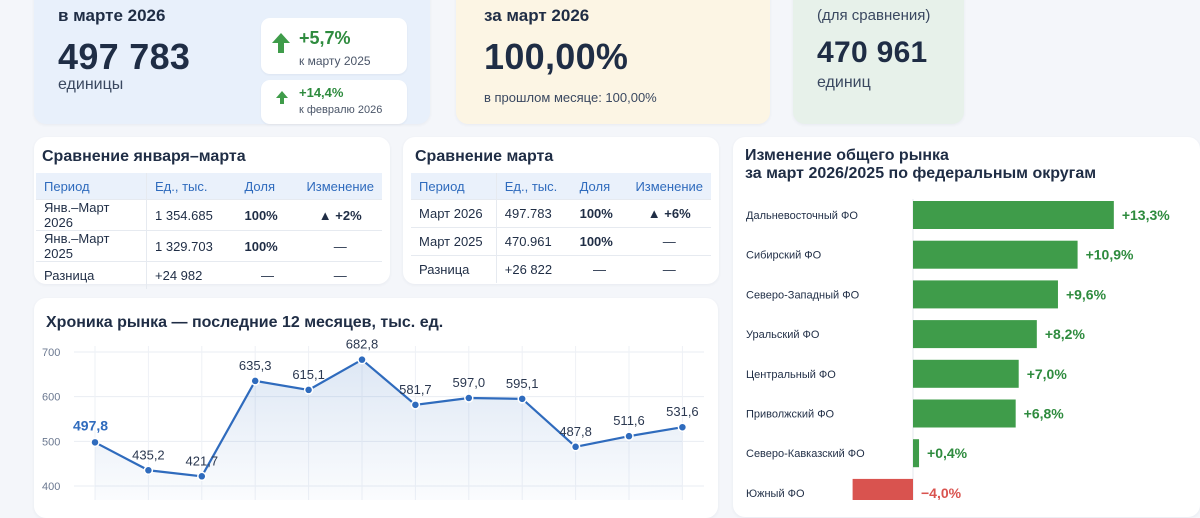  Describe the element at coordinates (341, 110) in the screenshot. I see `delta-month-caption: к февралю 2026` at that location.